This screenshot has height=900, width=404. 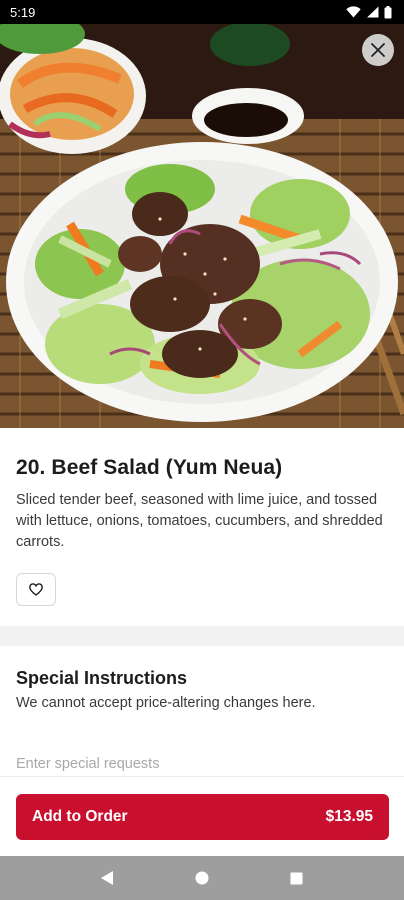 What do you see at coordinates (202, 12) in the screenshot?
I see `status-bar: 5:19` at bounding box center [202, 12].